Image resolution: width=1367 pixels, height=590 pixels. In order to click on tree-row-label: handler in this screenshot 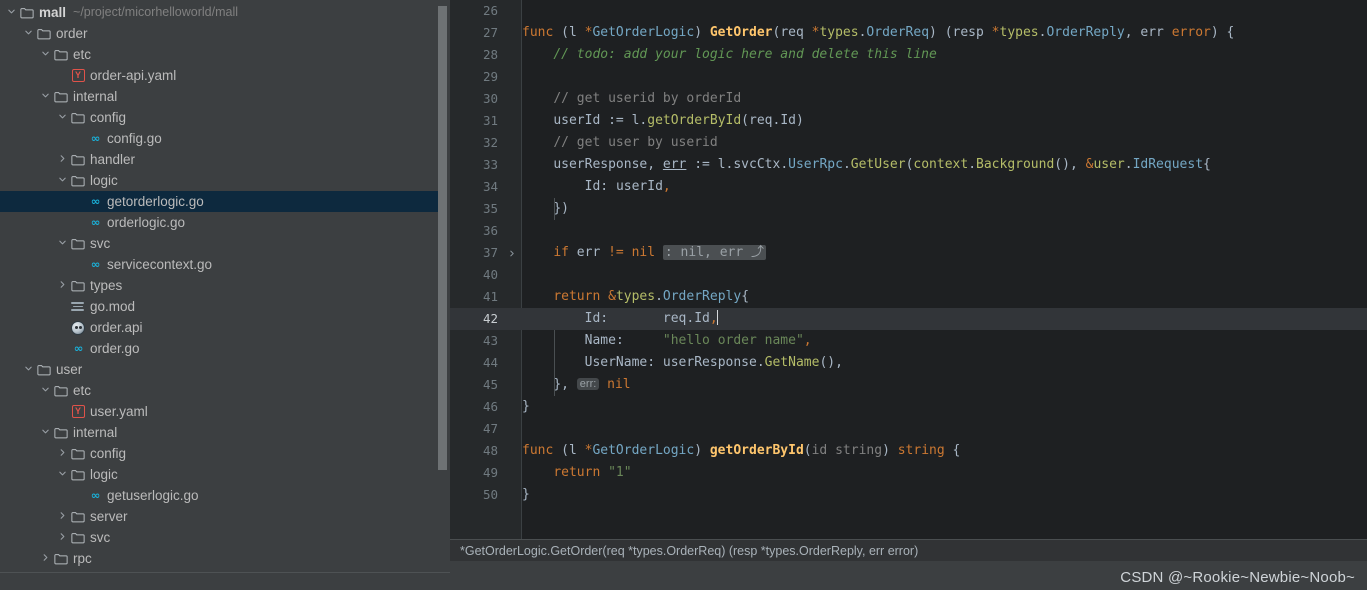, I will do `click(113, 159)`.